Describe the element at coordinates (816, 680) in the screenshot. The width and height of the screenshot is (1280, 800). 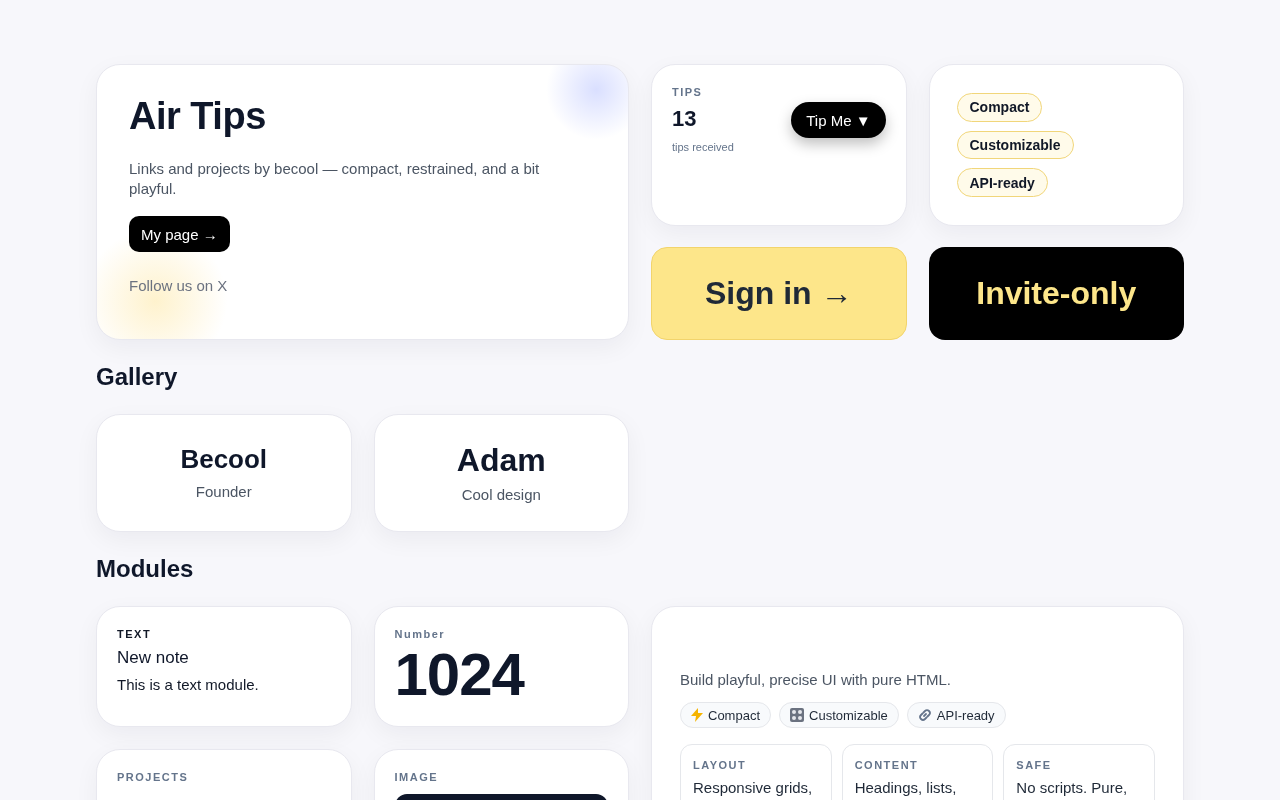
I see `showcase-tagline: Build playful, precise UI with pure HTML.` at that location.